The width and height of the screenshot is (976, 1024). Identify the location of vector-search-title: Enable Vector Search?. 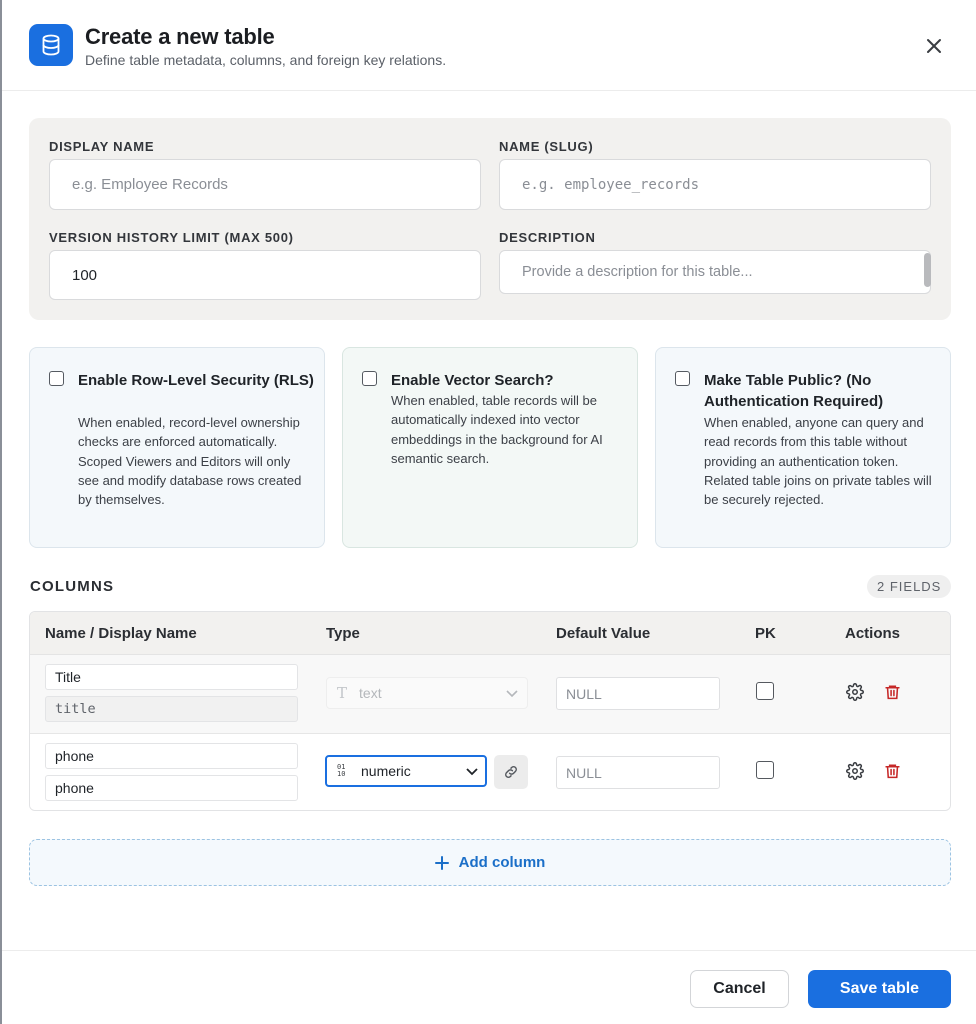
(472, 380).